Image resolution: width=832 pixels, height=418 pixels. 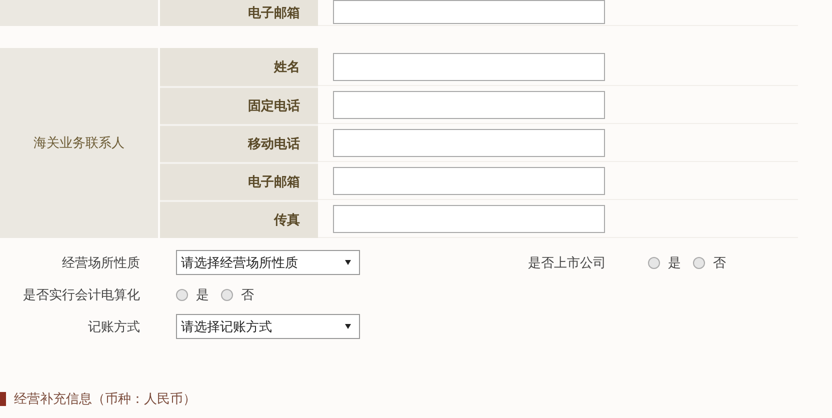 What do you see at coordinates (287, 220) in the screenshot?
I see `field-label: 传真` at bounding box center [287, 220].